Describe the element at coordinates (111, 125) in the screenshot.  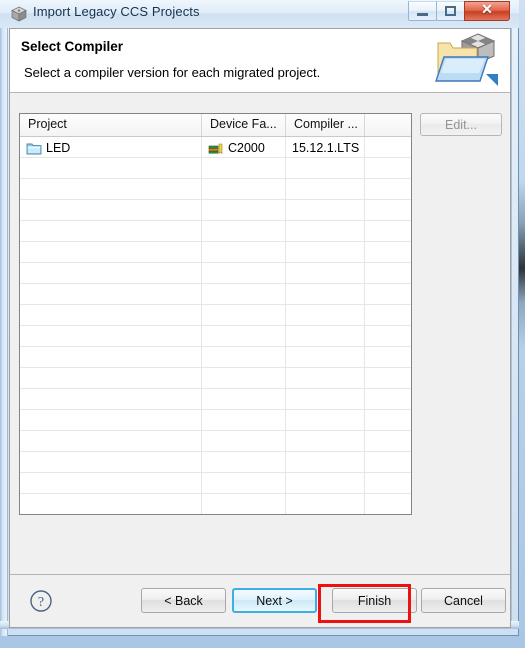
I see `column-header-project: Project` at that location.